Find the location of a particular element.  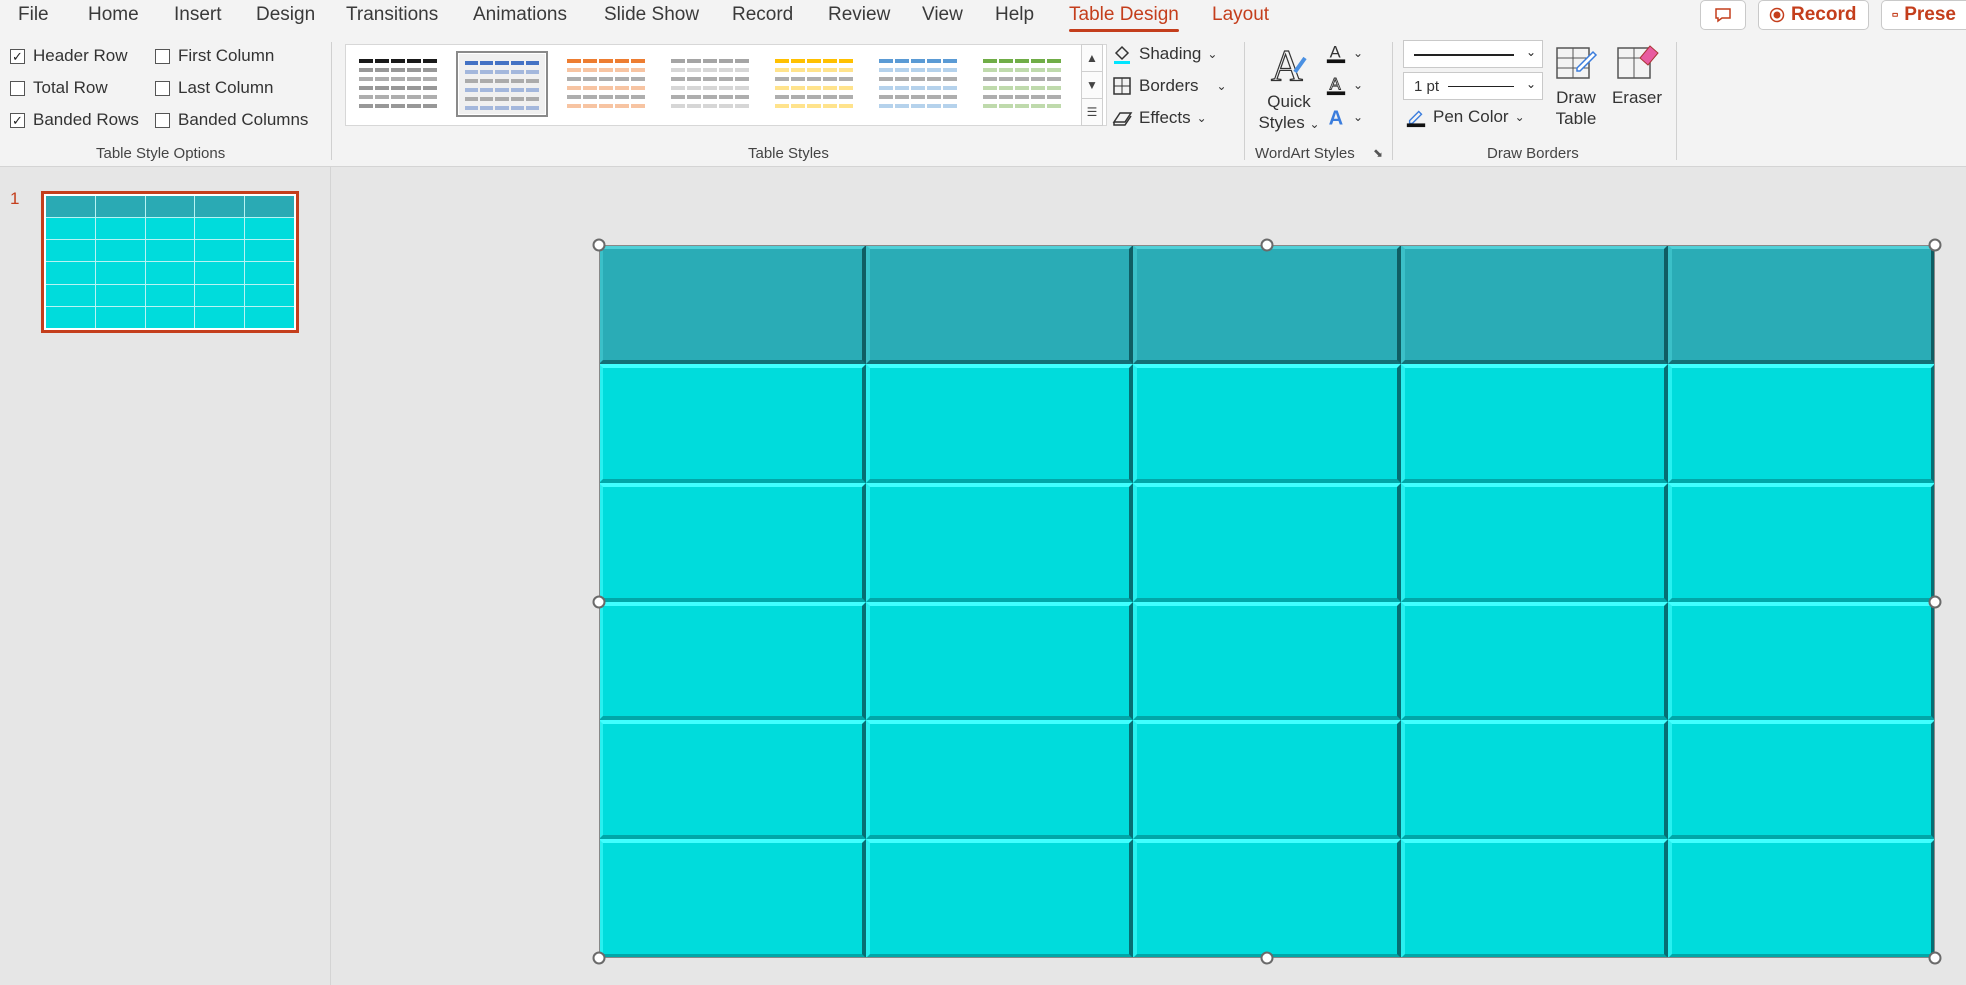

menu-animations: Animations is located at coordinates (520, 15).